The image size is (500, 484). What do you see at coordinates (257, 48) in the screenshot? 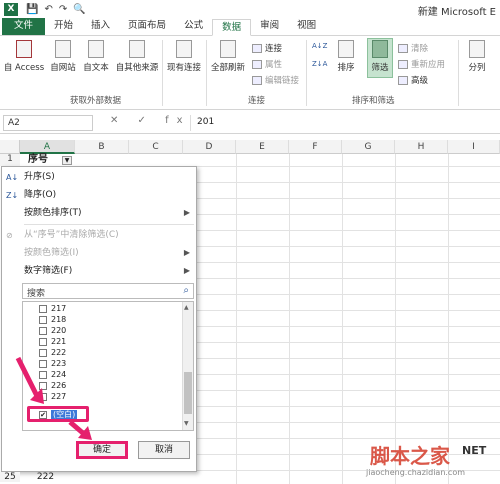
I see `link-icon` at bounding box center [257, 48].